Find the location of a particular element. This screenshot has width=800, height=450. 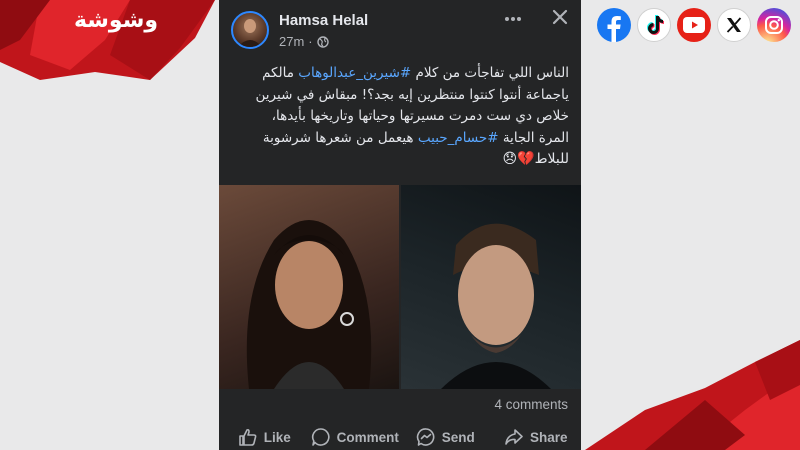

youtube-icon is located at coordinates (694, 25).